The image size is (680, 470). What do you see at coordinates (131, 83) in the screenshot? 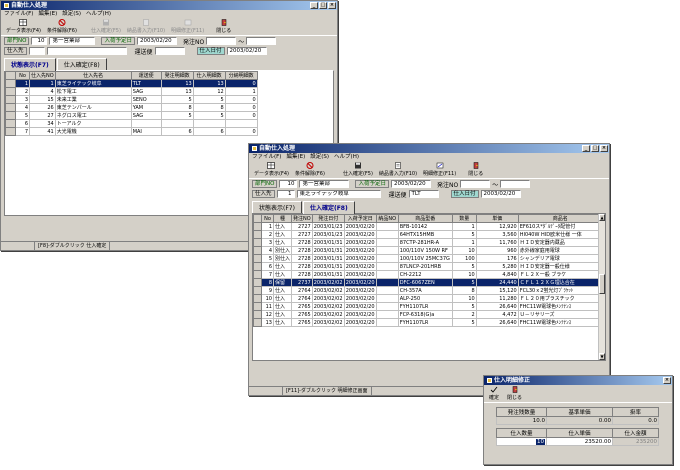
I see `table-row: 1 1 東芝ライテック岐阜 TLT 13 13 0` at bounding box center [131, 83].